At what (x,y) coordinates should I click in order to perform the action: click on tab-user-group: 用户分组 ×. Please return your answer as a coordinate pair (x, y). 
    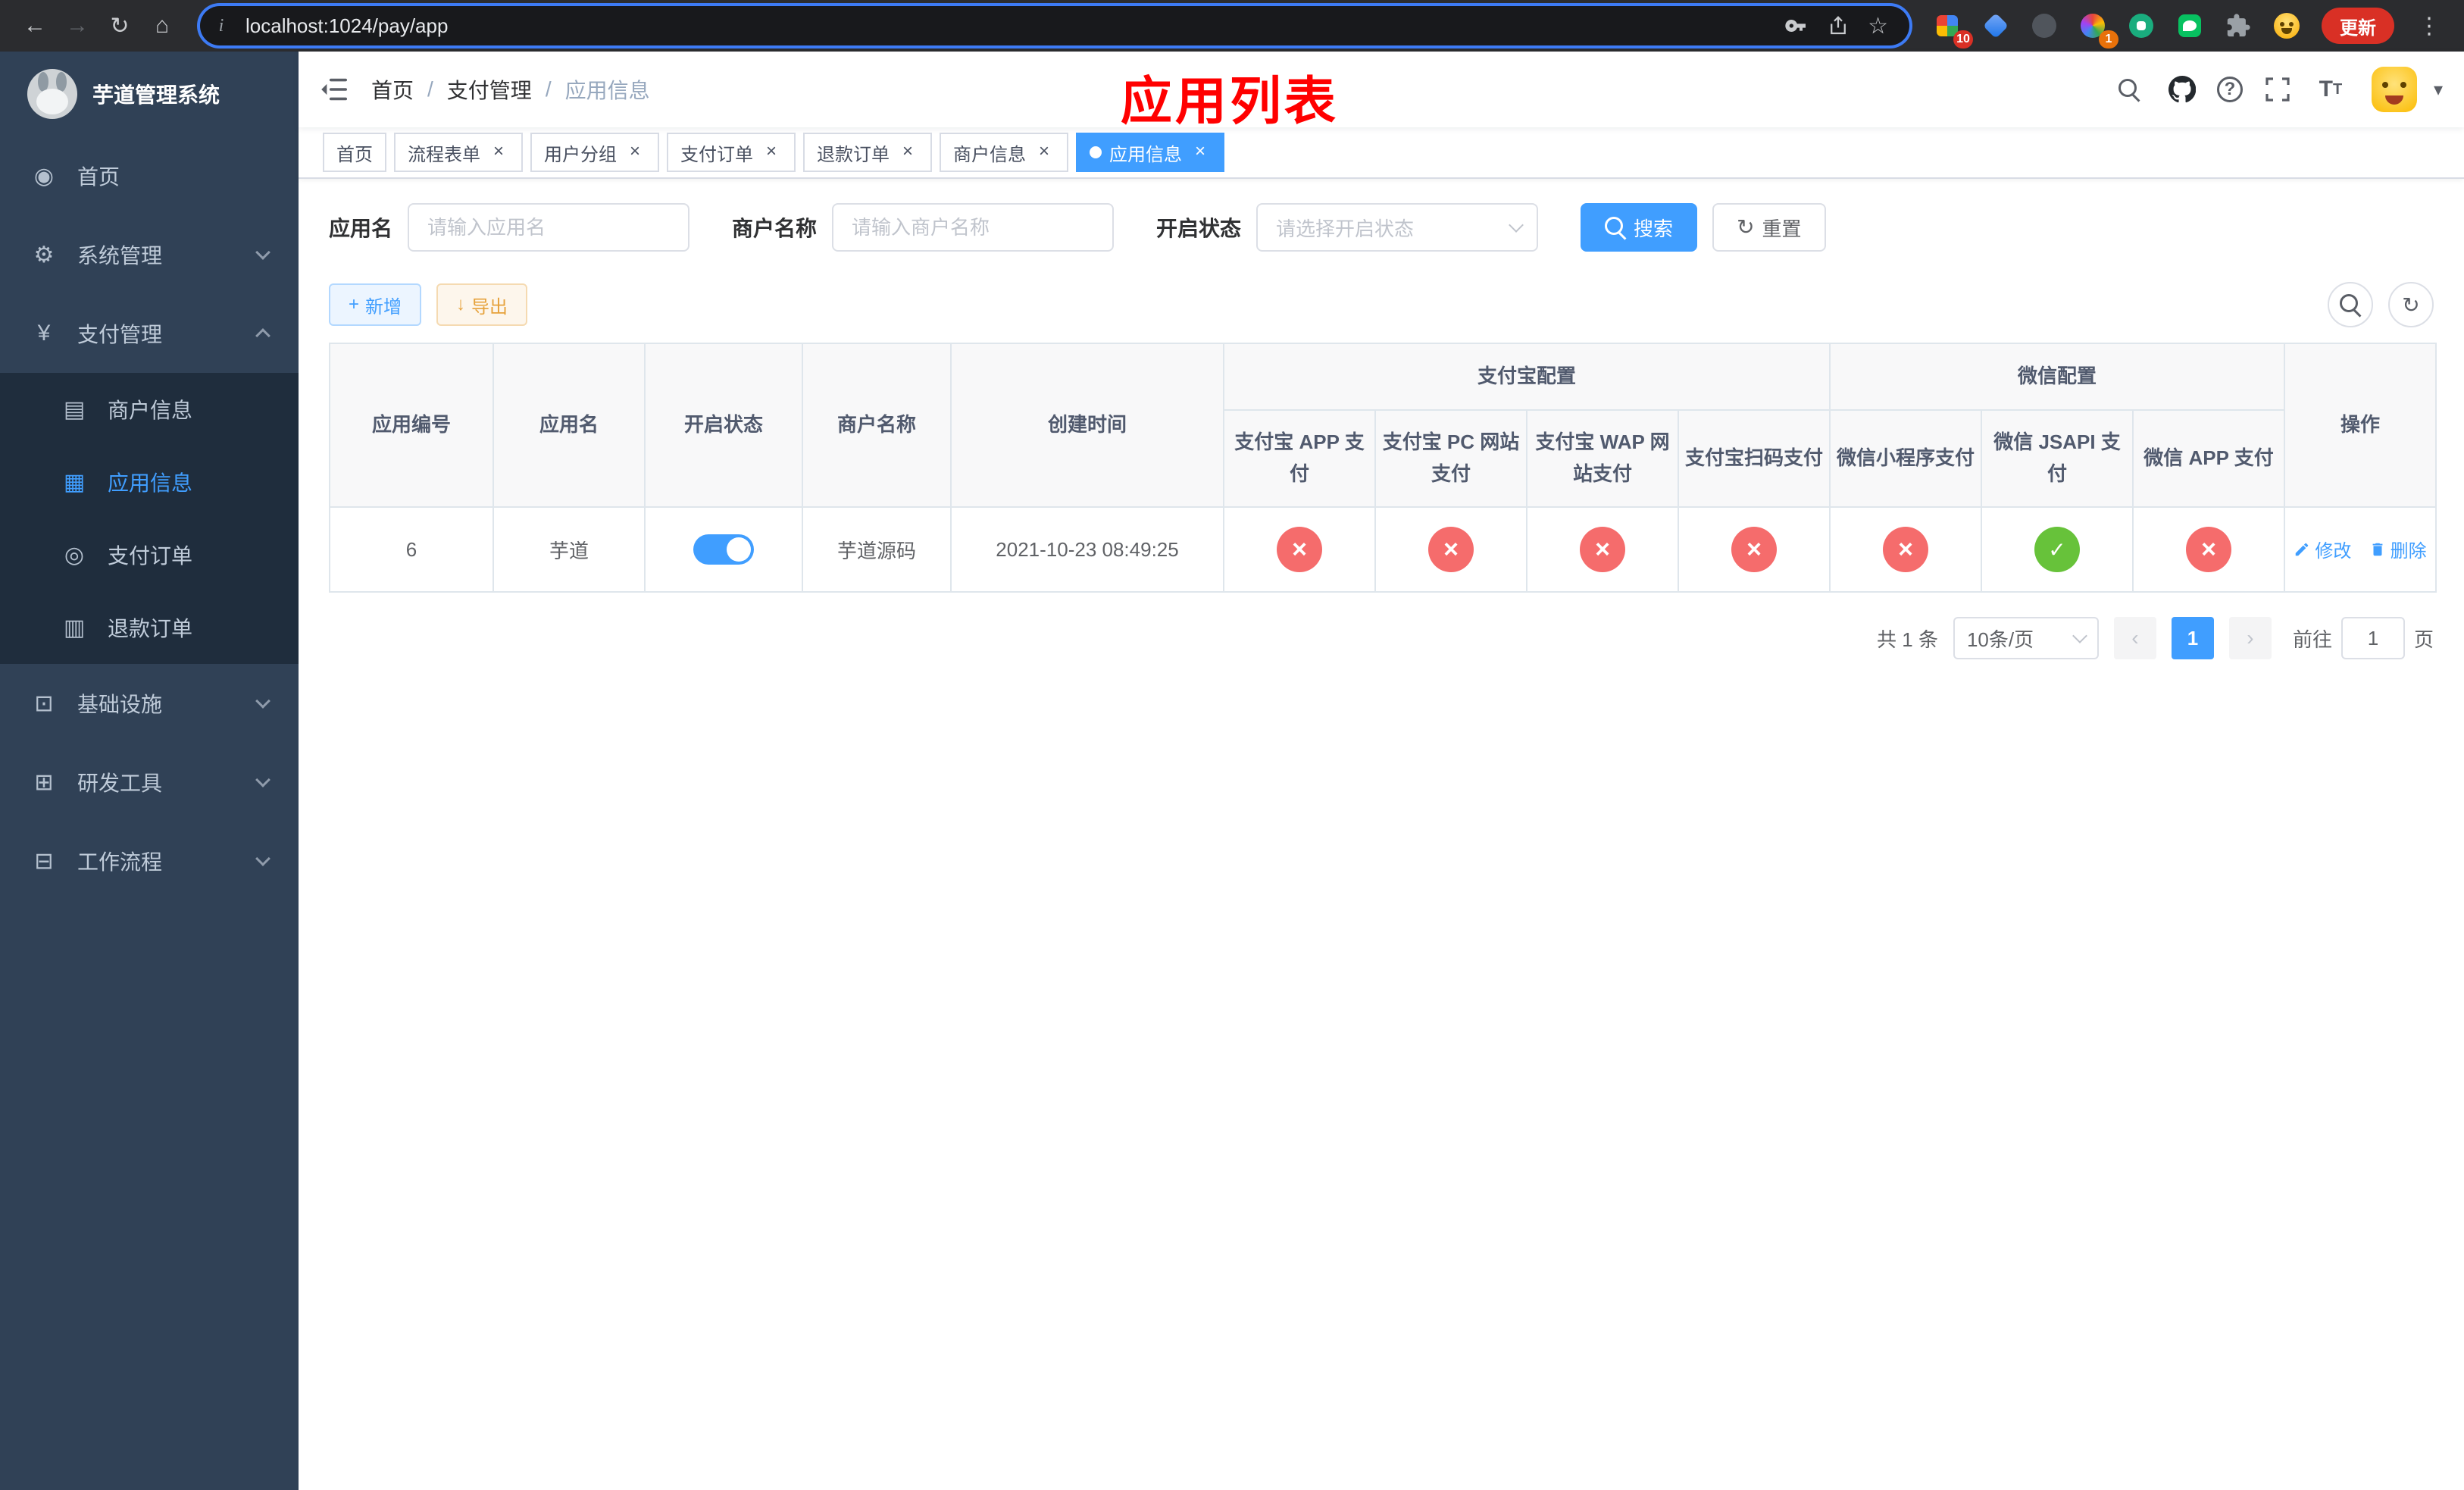
    Looking at the image, I should click on (594, 152).